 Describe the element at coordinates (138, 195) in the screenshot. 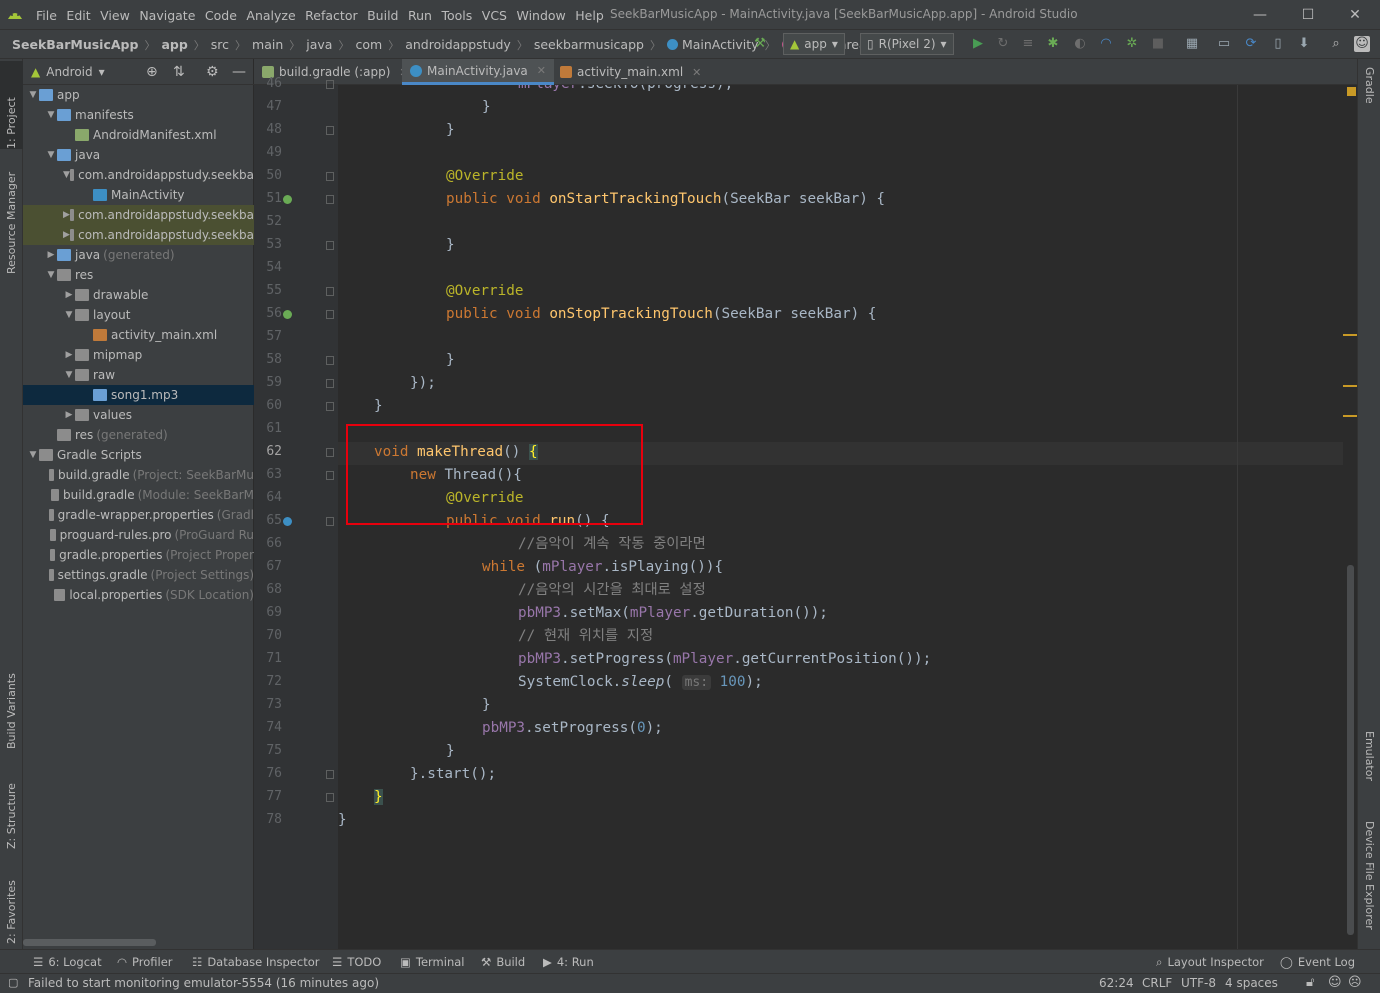

I see `tree-item: MainActivity` at that location.